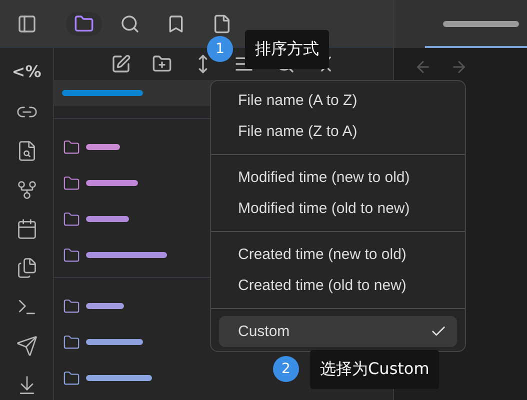  What do you see at coordinates (375, 369) in the screenshot?
I see `callout-tooltip: 选择为Custom` at bounding box center [375, 369].